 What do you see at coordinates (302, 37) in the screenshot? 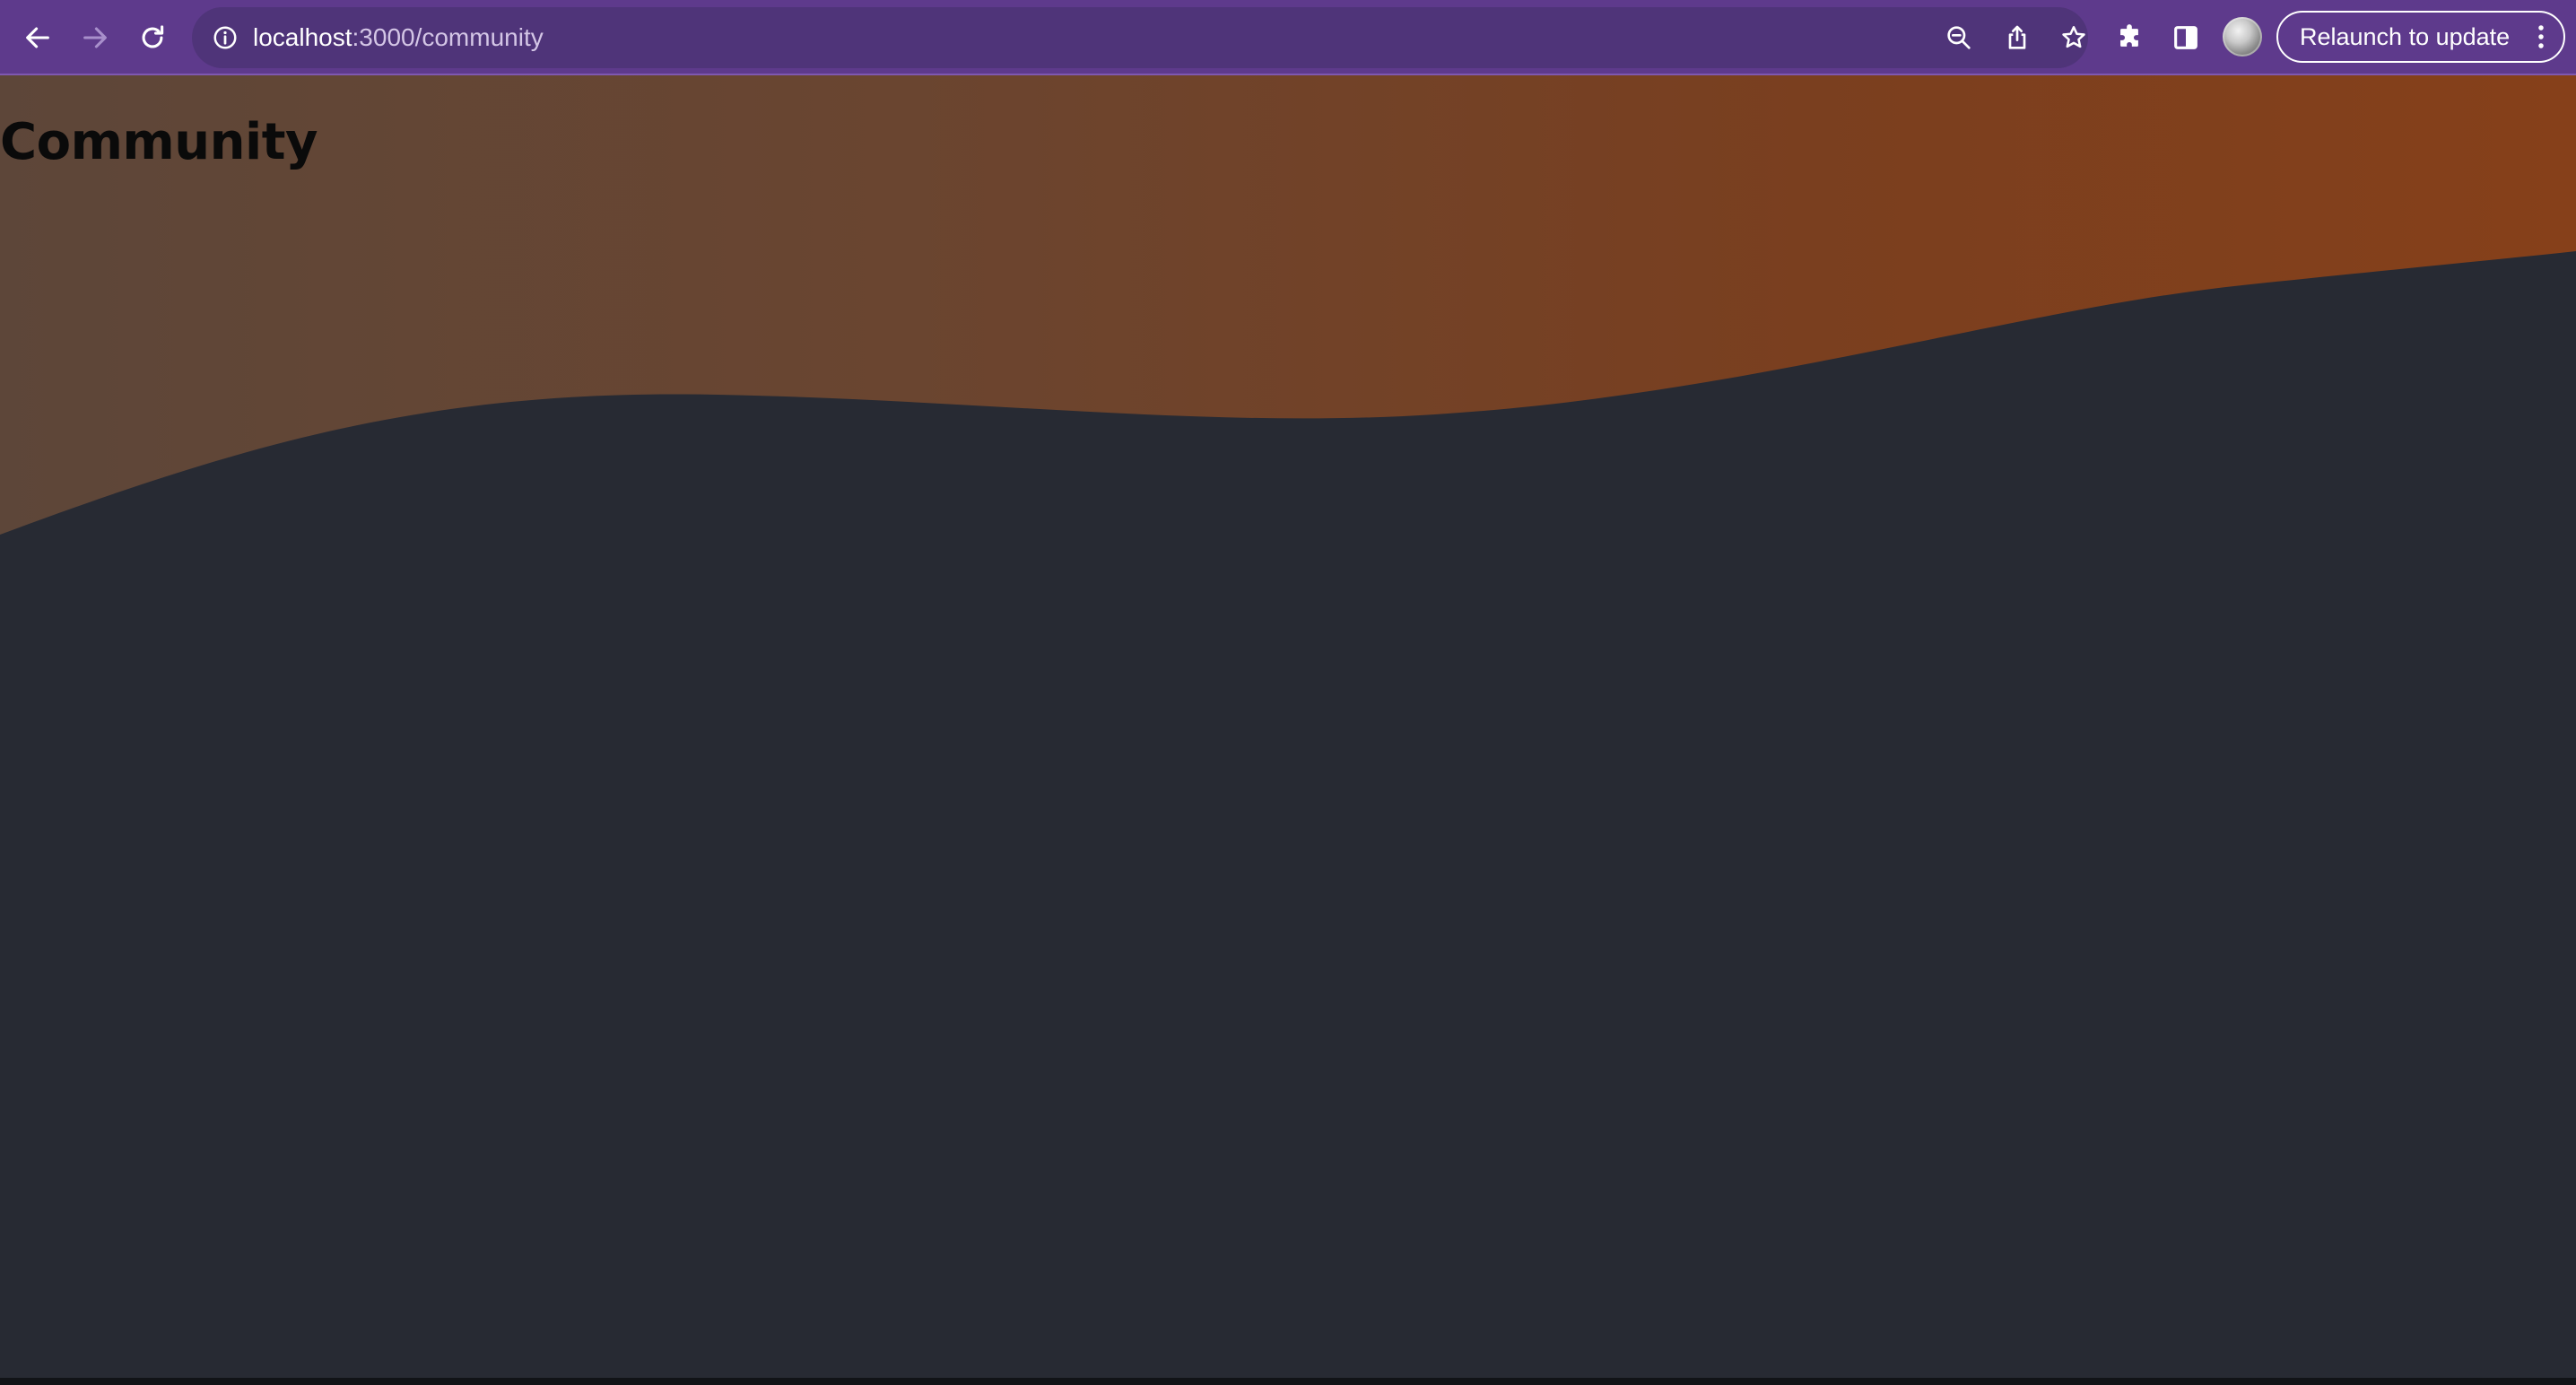
I see `url-host: localhost` at bounding box center [302, 37].